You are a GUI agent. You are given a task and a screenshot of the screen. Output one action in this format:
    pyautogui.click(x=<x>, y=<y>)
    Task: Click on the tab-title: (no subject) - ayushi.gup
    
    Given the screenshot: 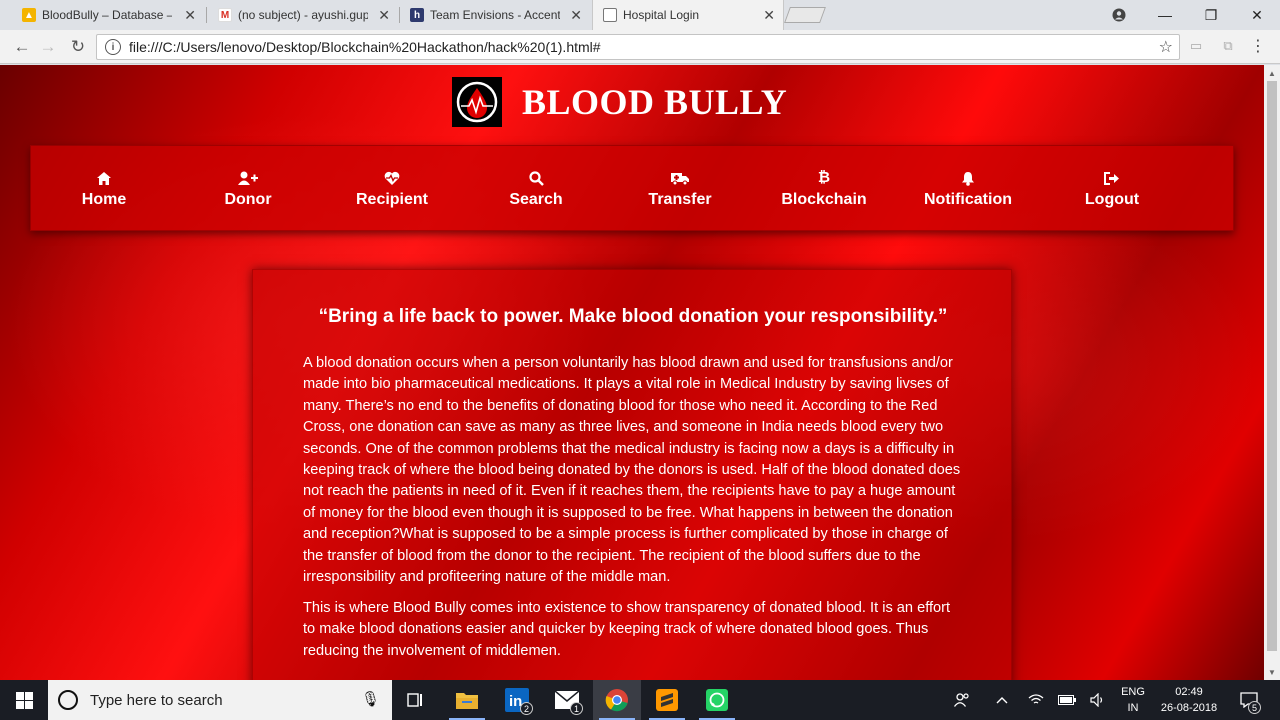 What is the action you would take?
    pyautogui.click(x=303, y=15)
    